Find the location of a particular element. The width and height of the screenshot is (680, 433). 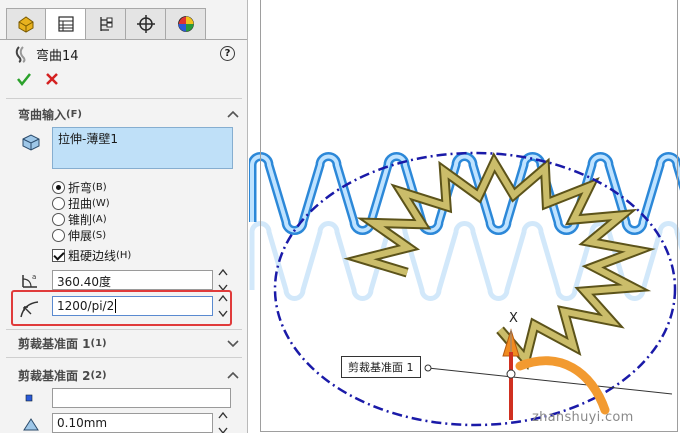

spin-down-icon is located at coordinates (223, 430).